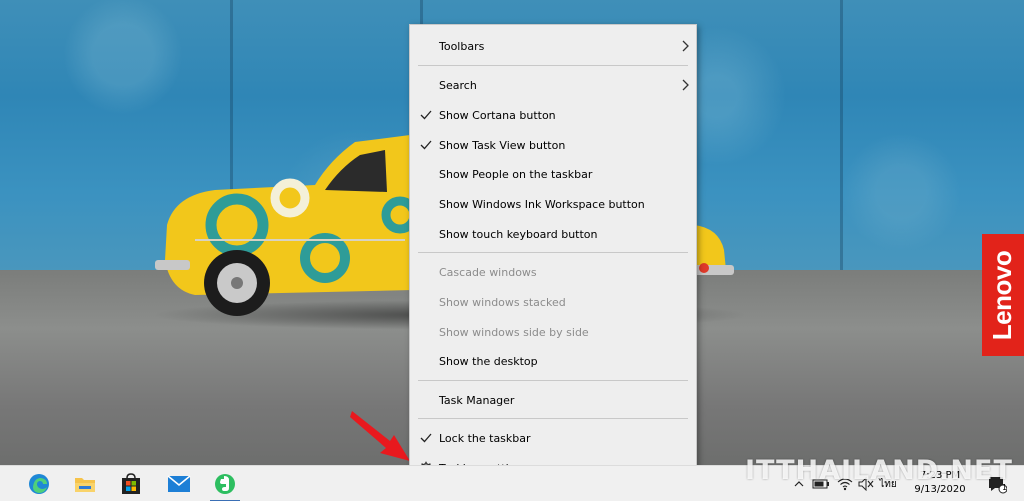 This screenshot has width=1024, height=501. I want to click on edge-icon, so click(39, 484).